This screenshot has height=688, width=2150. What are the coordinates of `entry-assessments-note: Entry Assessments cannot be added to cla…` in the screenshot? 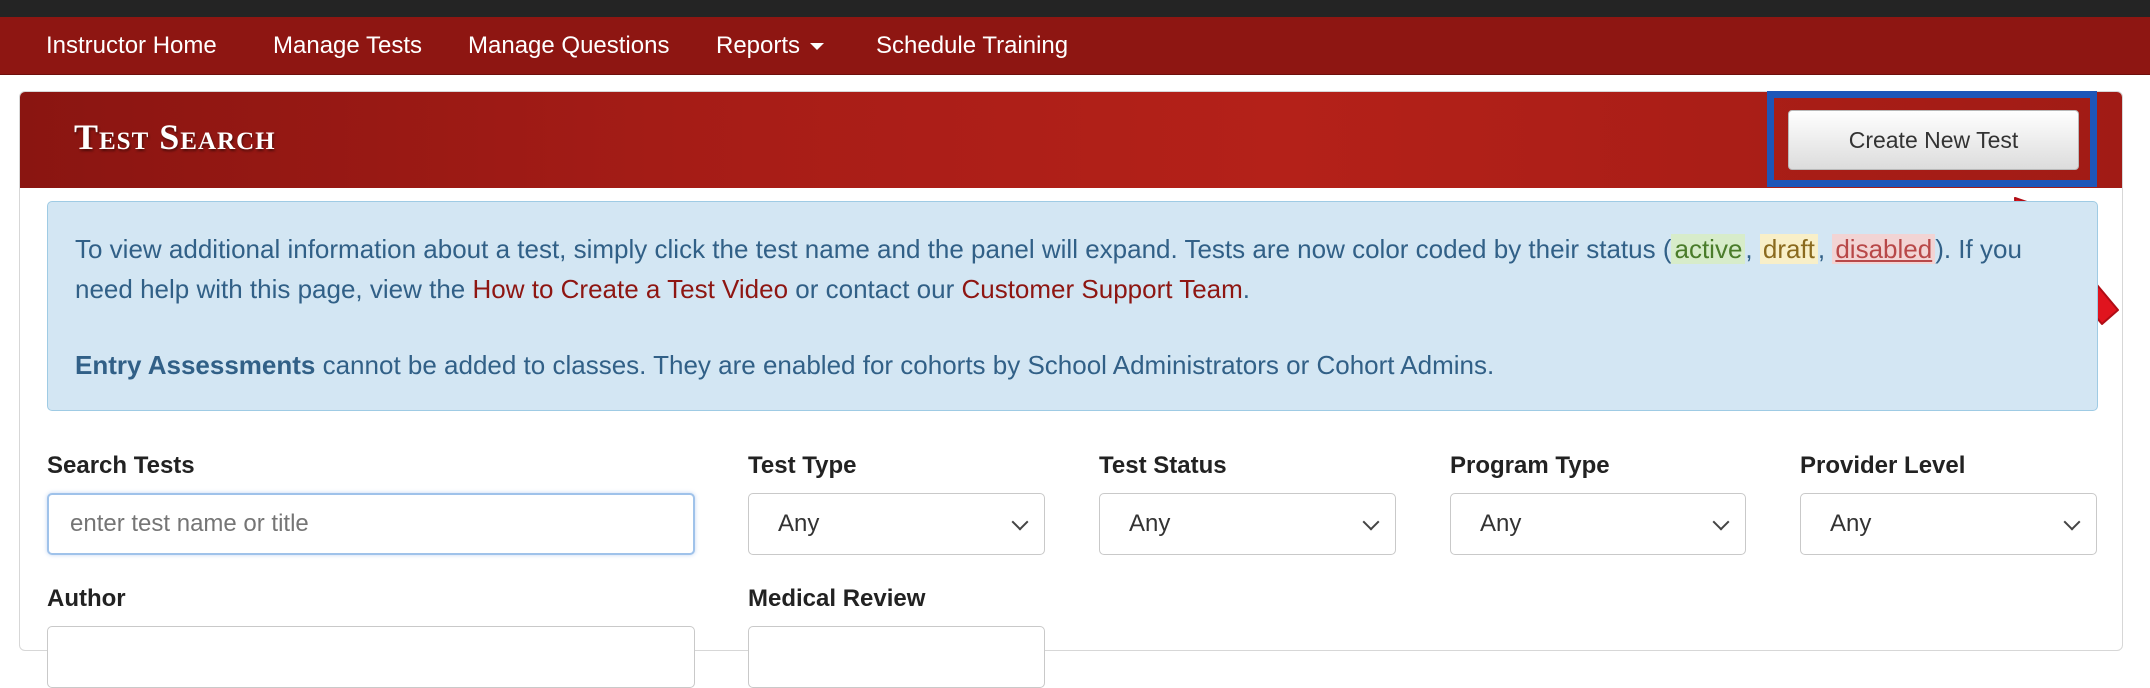 It's located at (1055, 365).